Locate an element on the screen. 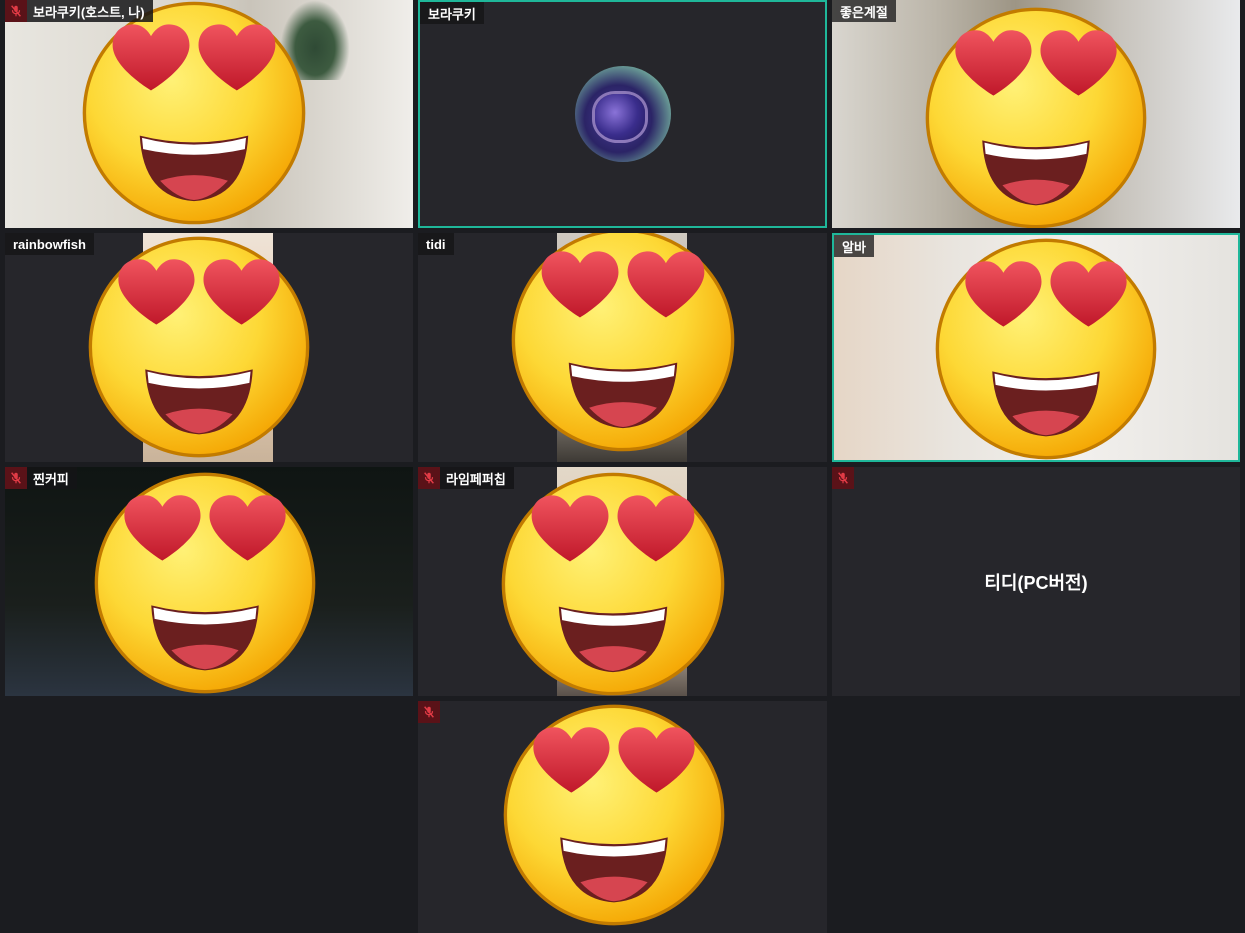  video-tile-2: 보라쿠키 is located at coordinates (622, 114).